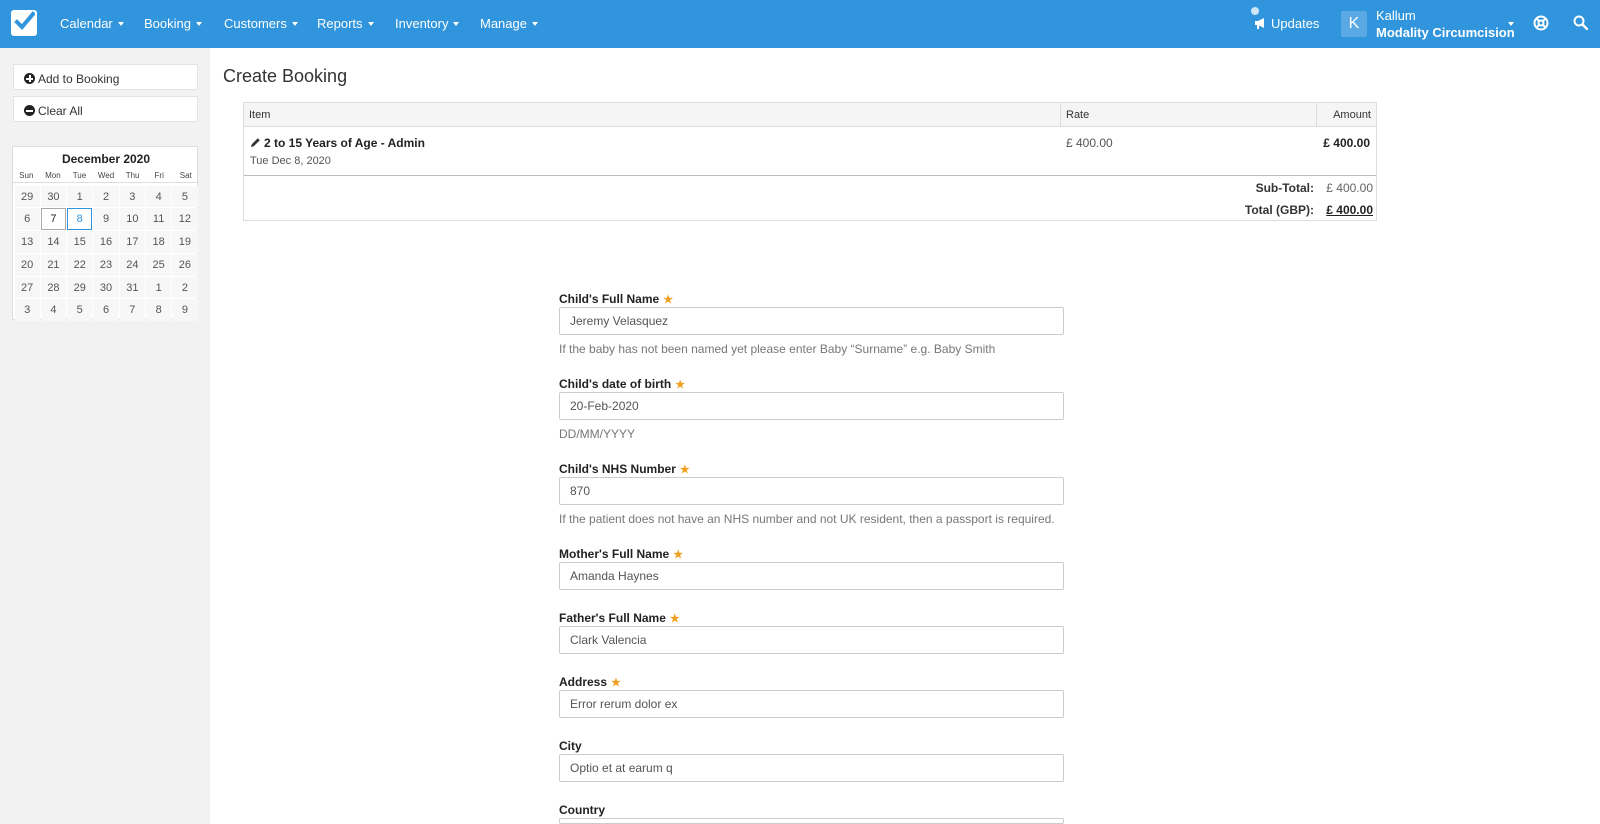  Describe the element at coordinates (60, 111) in the screenshot. I see `clear-all-label: Clear All` at that location.